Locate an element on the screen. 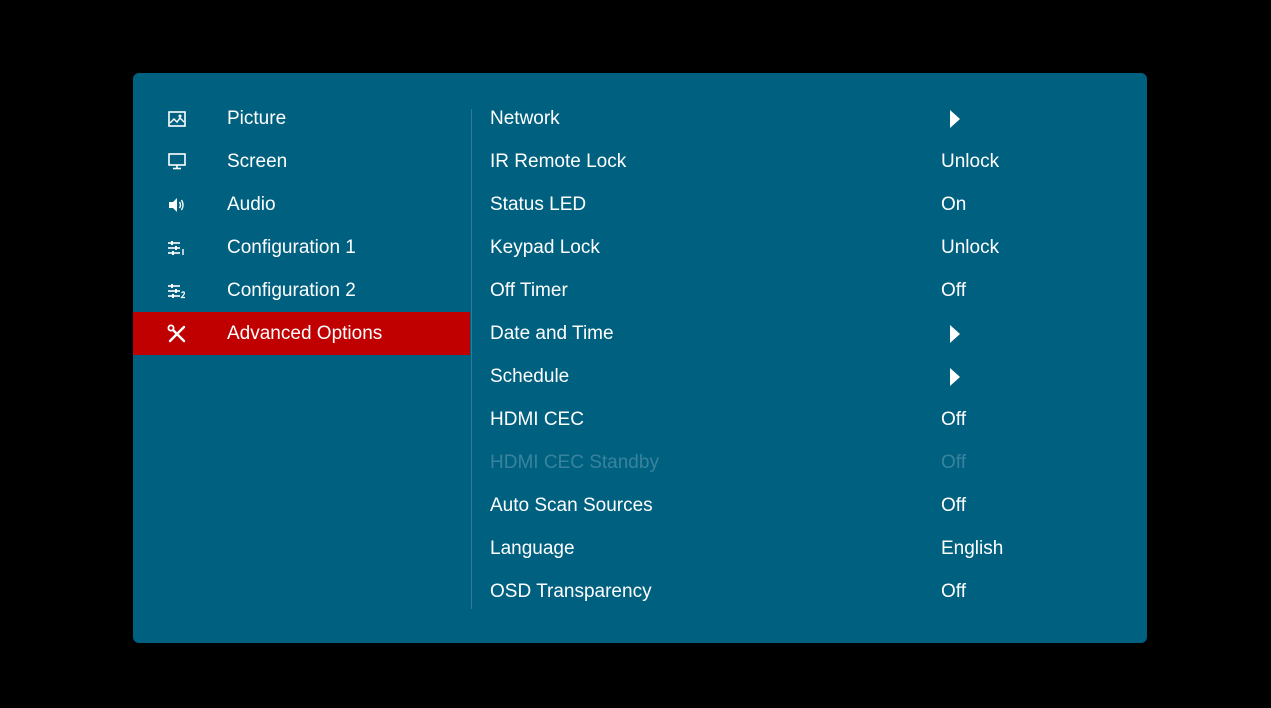 The height and width of the screenshot is (708, 1271). column-divider is located at coordinates (471, 359).